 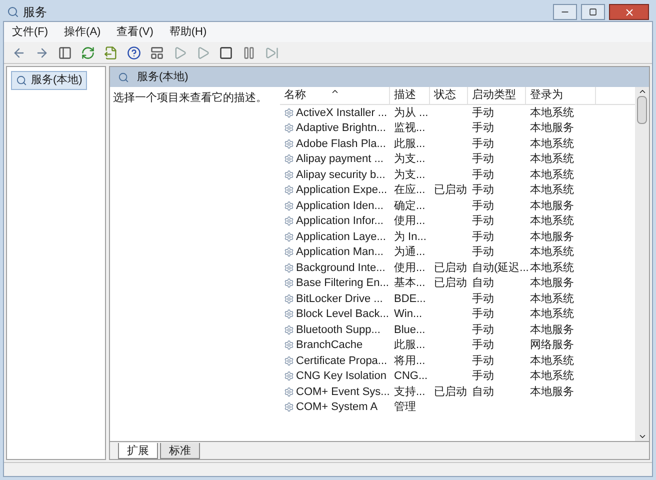 What do you see at coordinates (180, 451) in the screenshot?
I see `view-tab: 标准` at bounding box center [180, 451].